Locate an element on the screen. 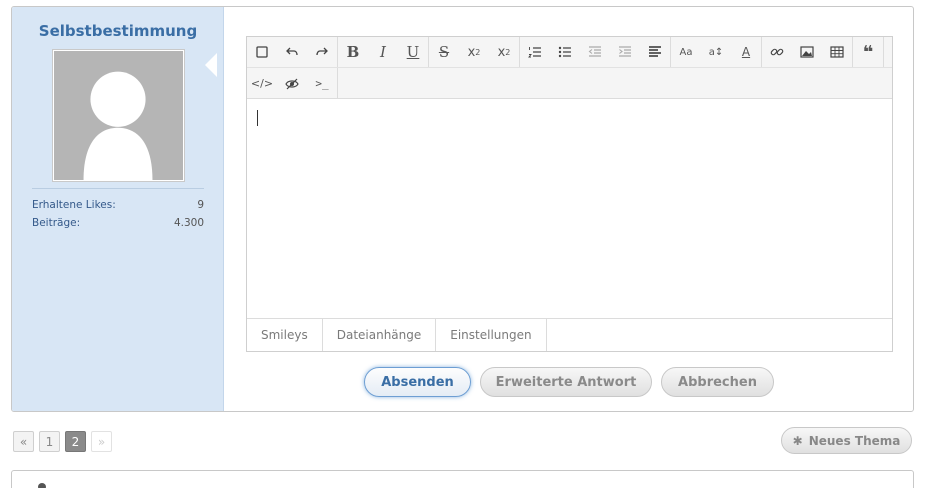 The height and width of the screenshot is (488, 928). bold-icon: B is located at coordinates (353, 52).